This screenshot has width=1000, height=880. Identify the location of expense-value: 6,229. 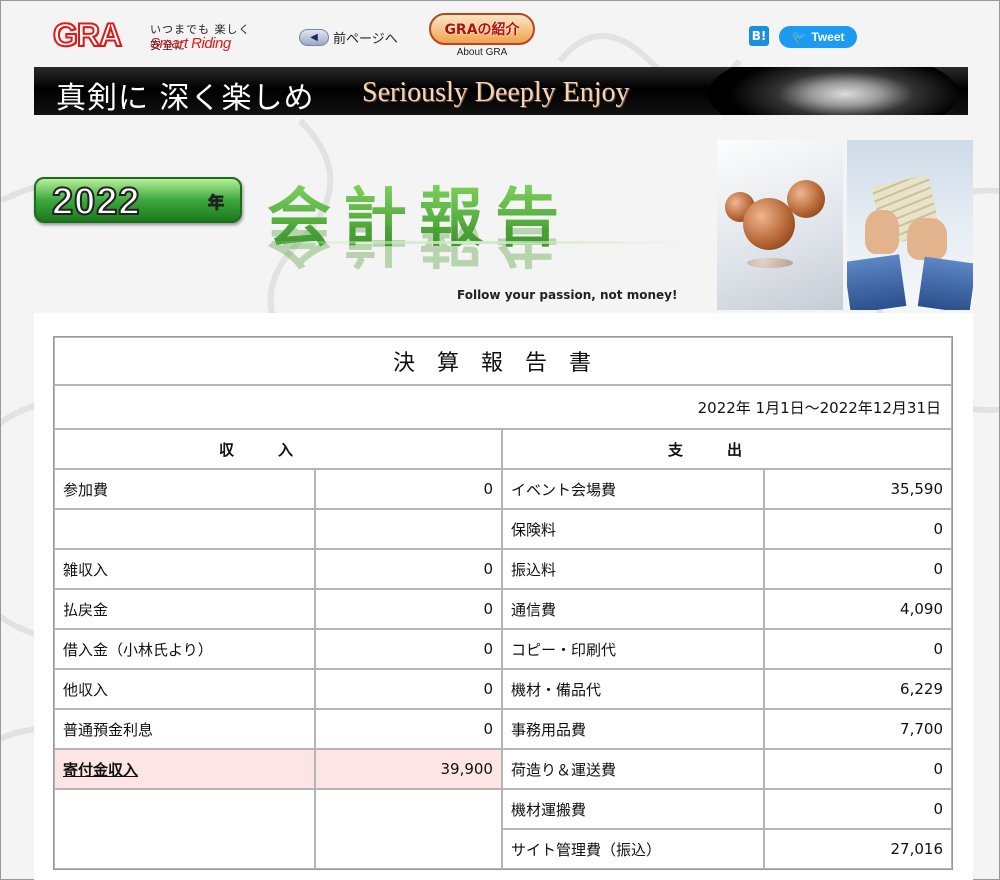
(857, 689).